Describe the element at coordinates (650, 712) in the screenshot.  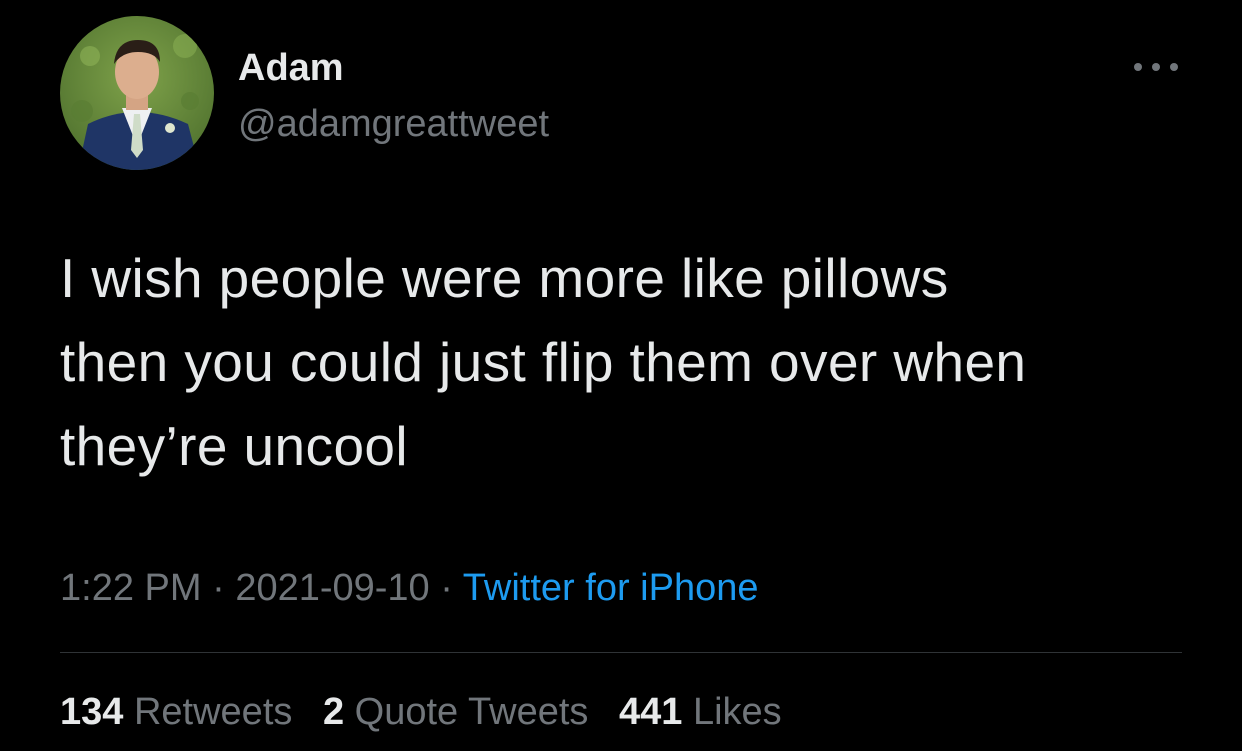
I see `likes-count: 441` at that location.